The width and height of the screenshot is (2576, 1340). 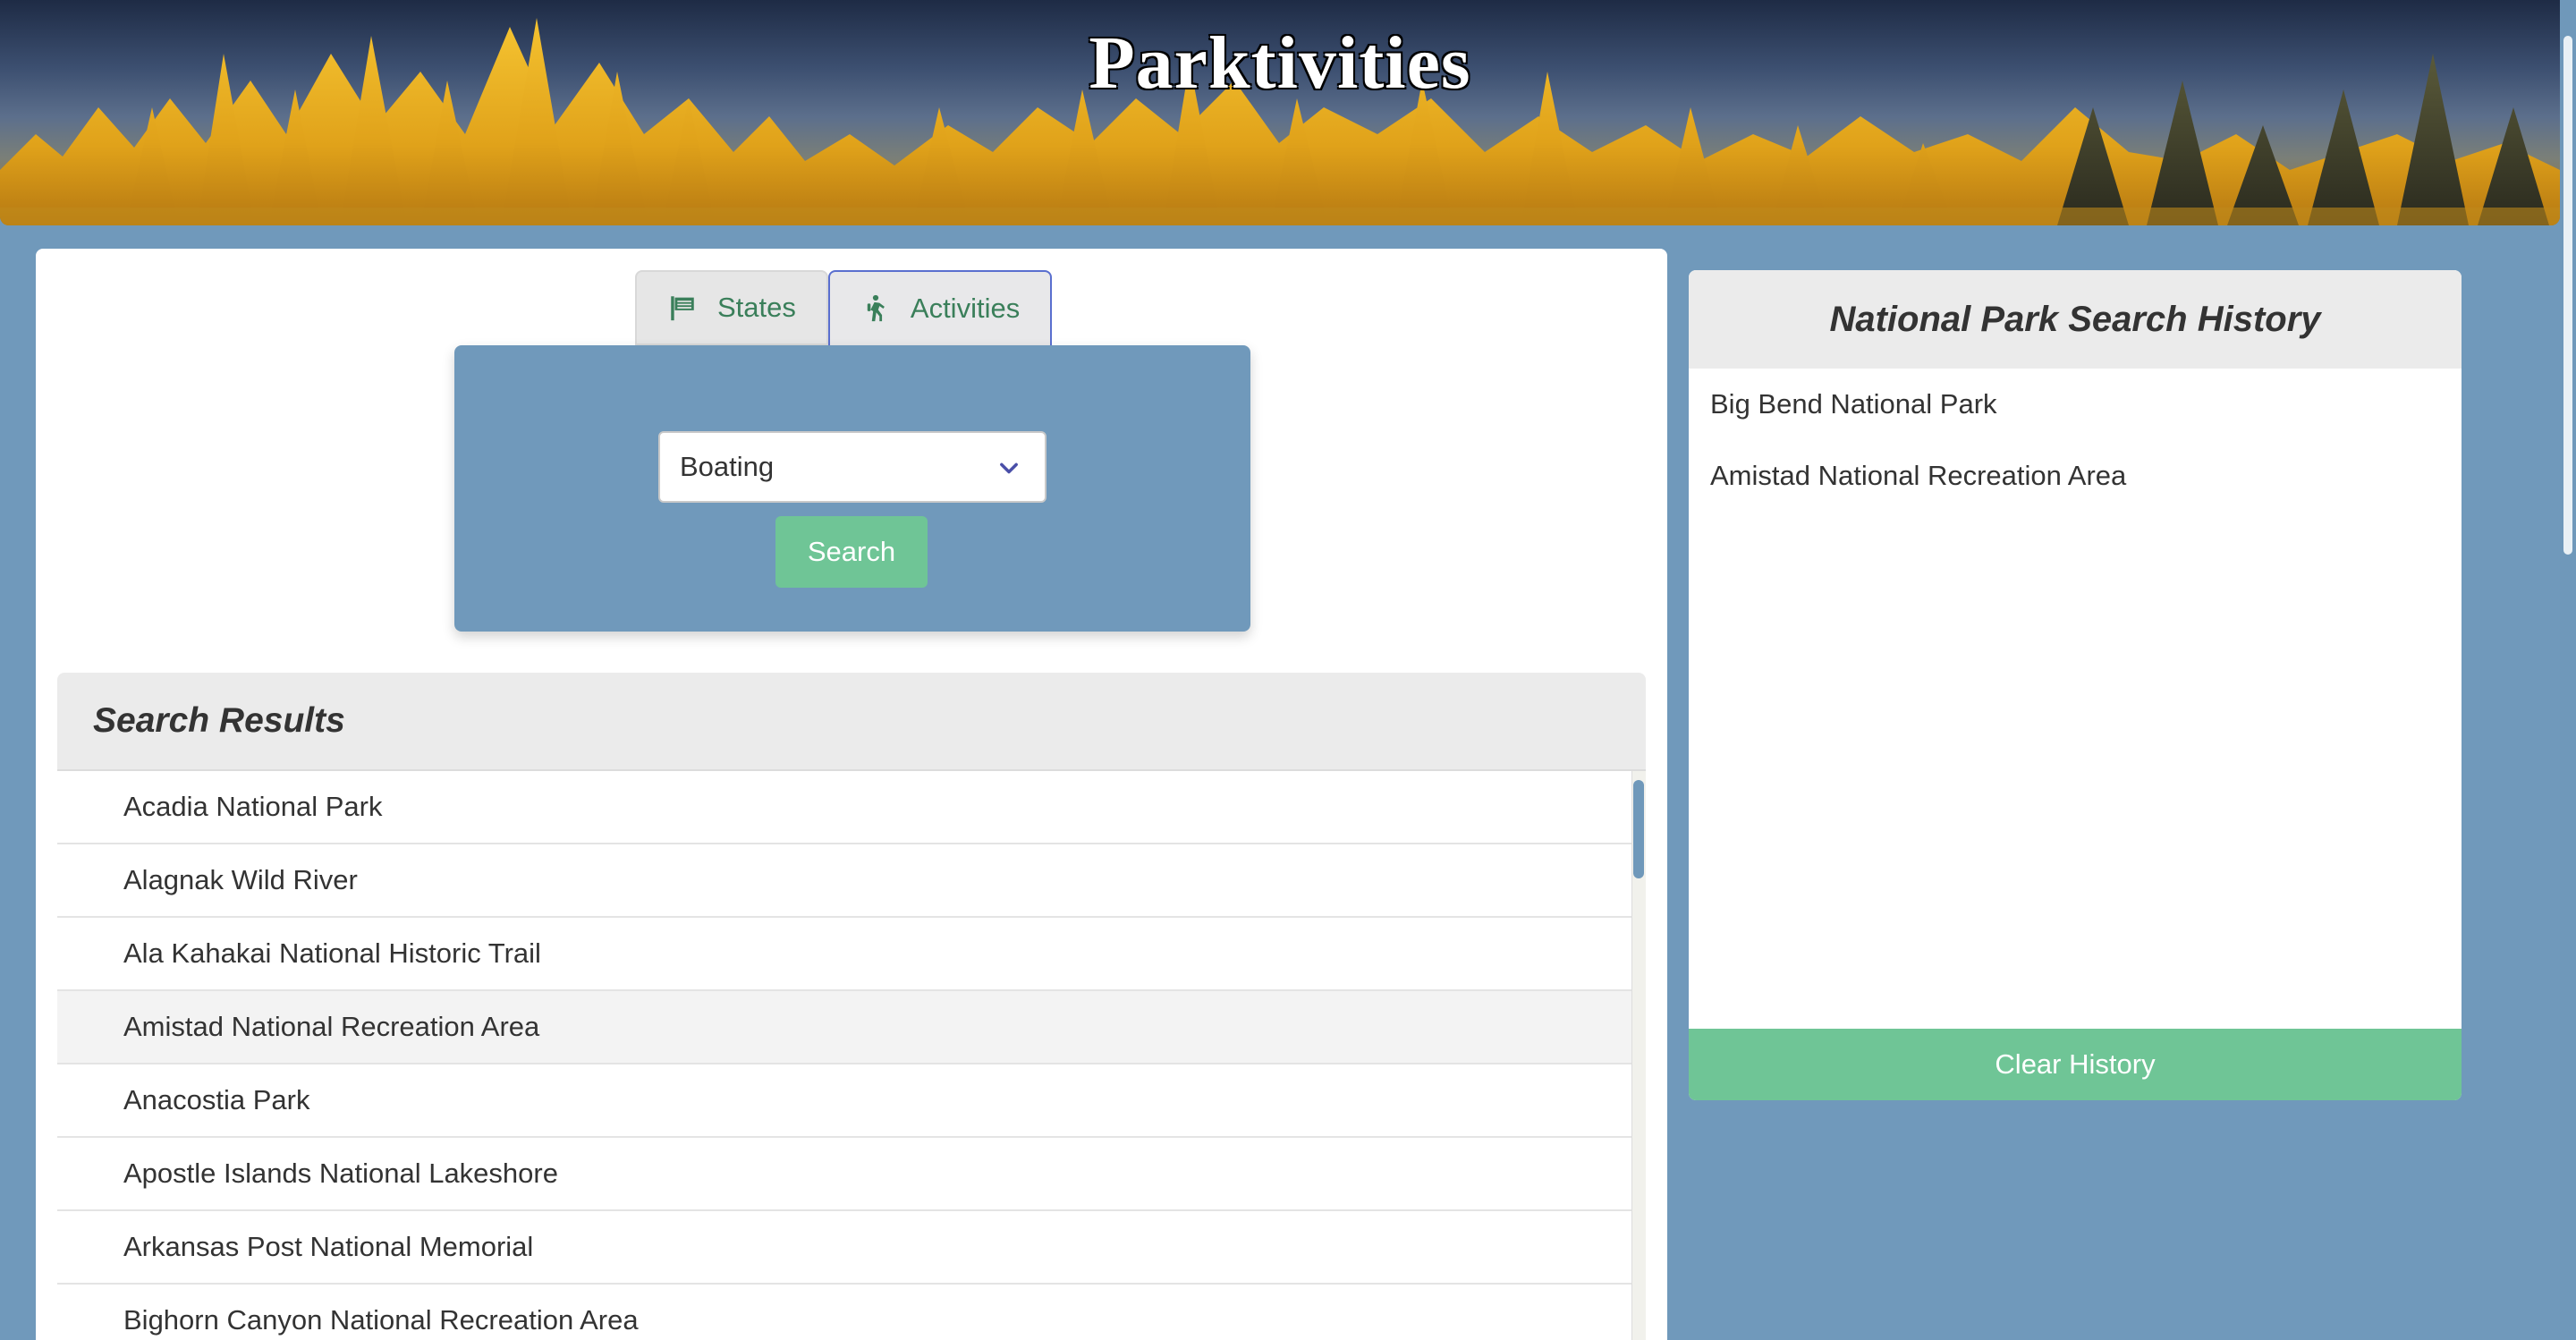 I want to click on chevron-down-icon, so click(x=1009, y=468).